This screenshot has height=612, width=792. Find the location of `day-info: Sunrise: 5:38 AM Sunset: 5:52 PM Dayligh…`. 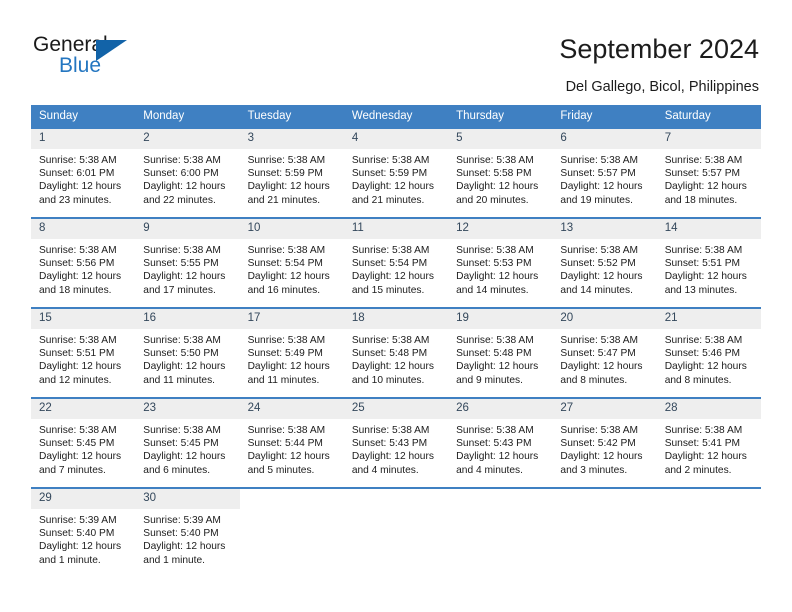

day-info: Sunrise: 5:38 AM Sunset: 5:52 PM Dayligh… is located at coordinates (604, 268).